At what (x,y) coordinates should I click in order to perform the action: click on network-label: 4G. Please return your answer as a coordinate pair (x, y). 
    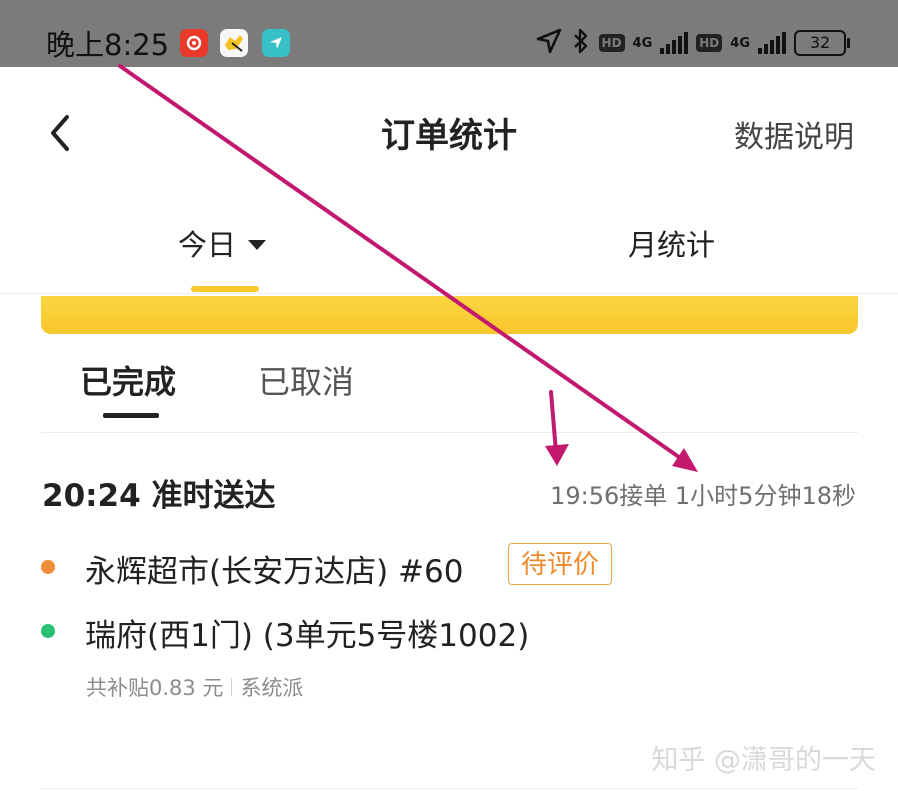
    Looking at the image, I should click on (642, 43).